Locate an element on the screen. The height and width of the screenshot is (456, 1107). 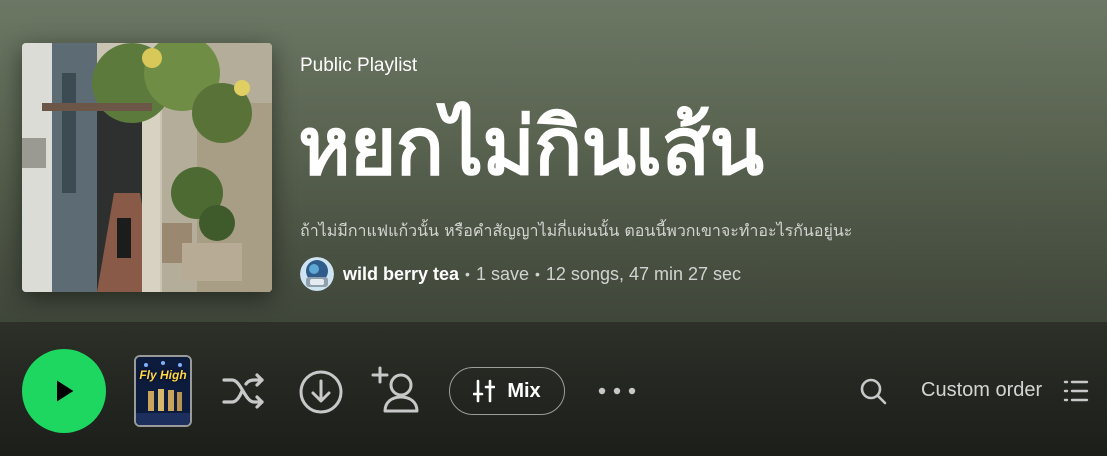
playlist-cover-image is located at coordinates (147, 167).